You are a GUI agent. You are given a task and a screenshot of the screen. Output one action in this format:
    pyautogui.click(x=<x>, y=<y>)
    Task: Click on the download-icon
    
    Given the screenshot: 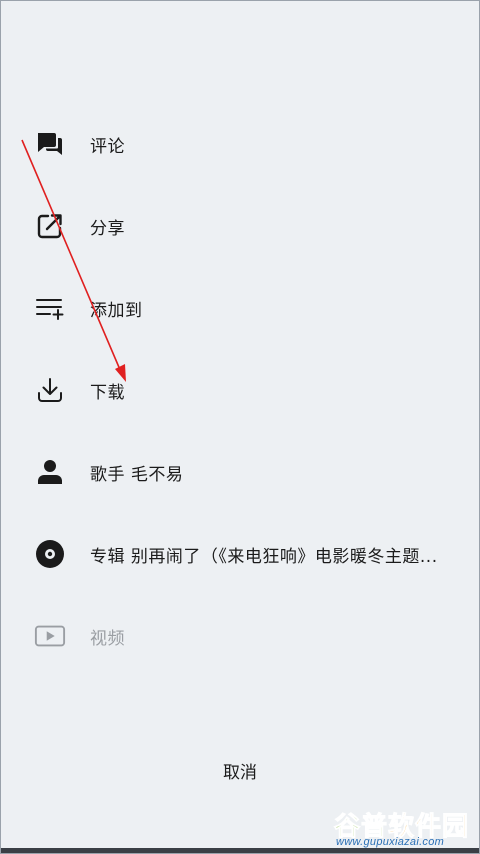 What is the action you would take?
    pyautogui.click(x=50, y=390)
    